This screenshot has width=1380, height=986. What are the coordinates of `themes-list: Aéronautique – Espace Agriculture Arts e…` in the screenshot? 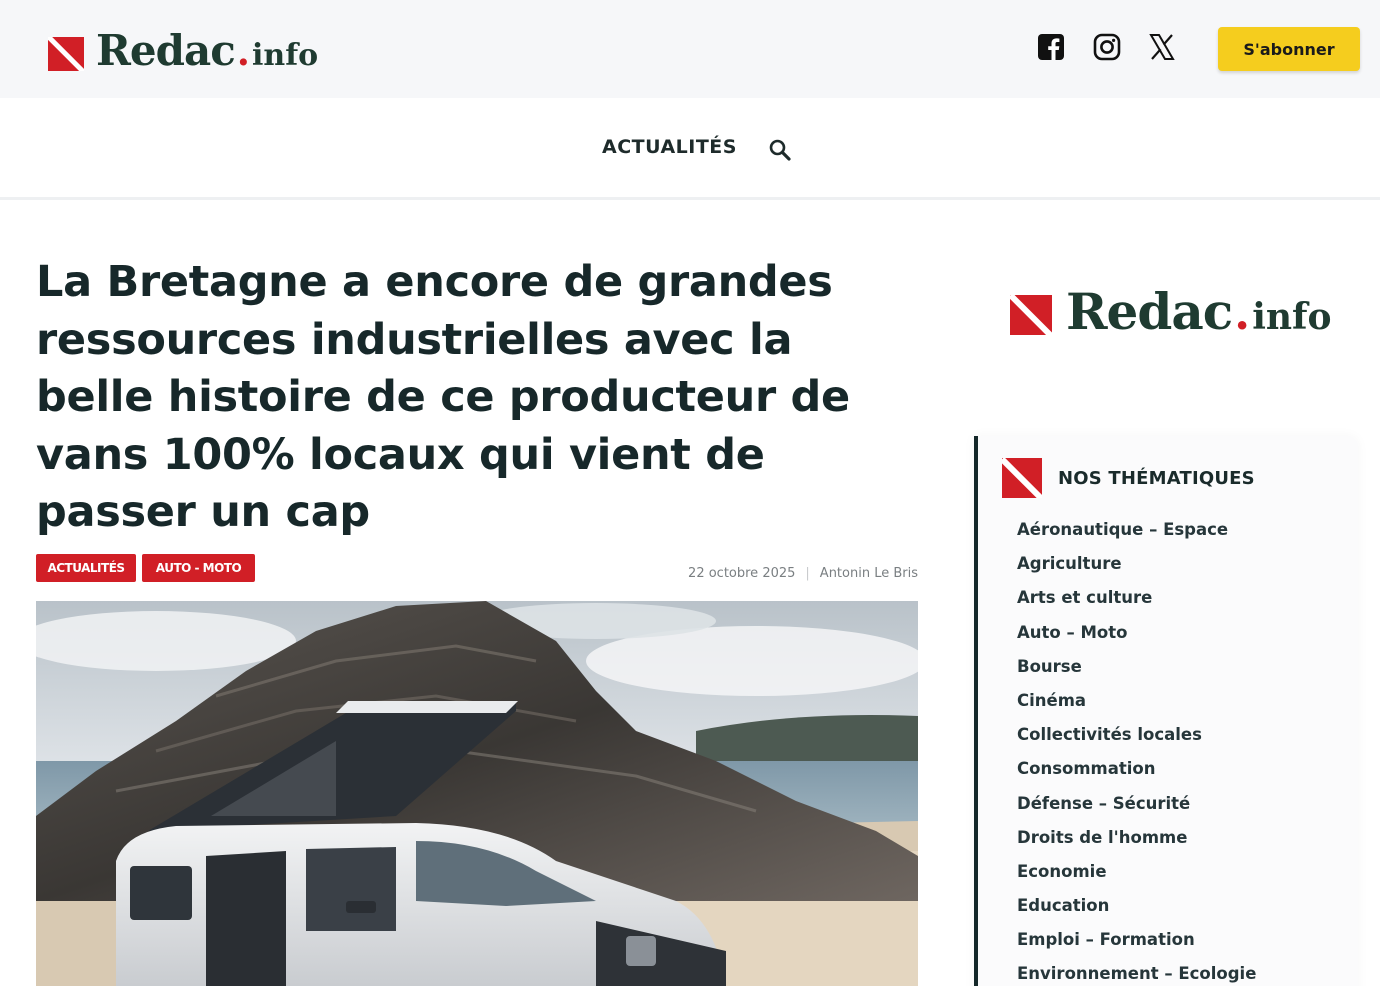 It's located at (1136, 753).